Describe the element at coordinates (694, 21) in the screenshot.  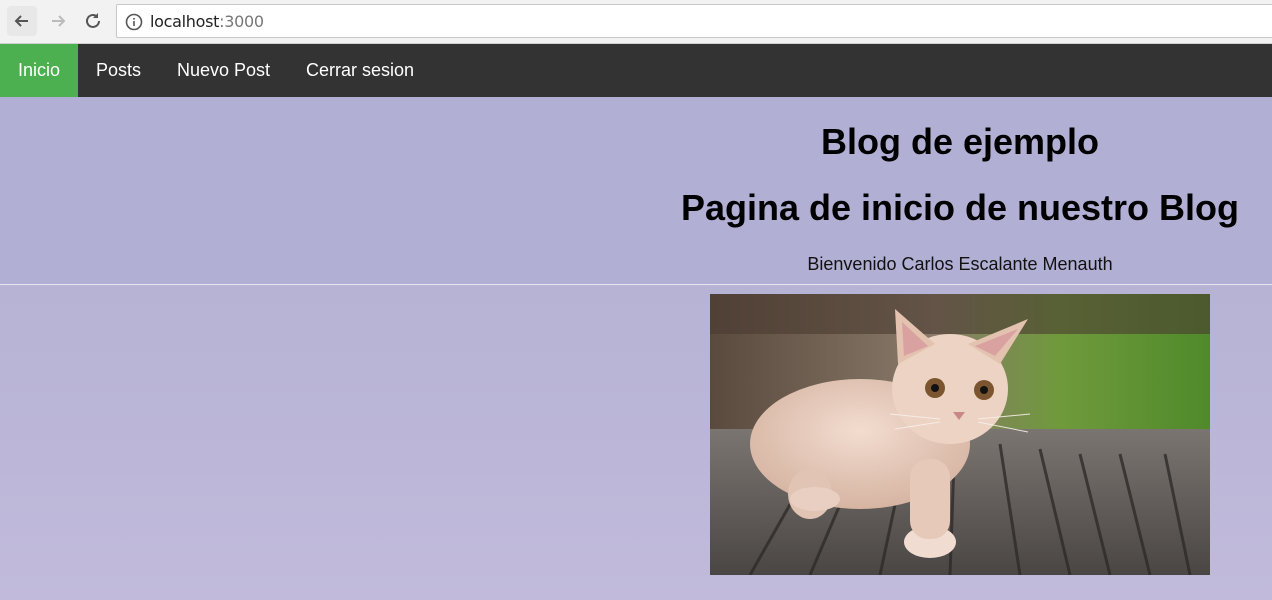
I see `address-bar: localhost:3000` at that location.